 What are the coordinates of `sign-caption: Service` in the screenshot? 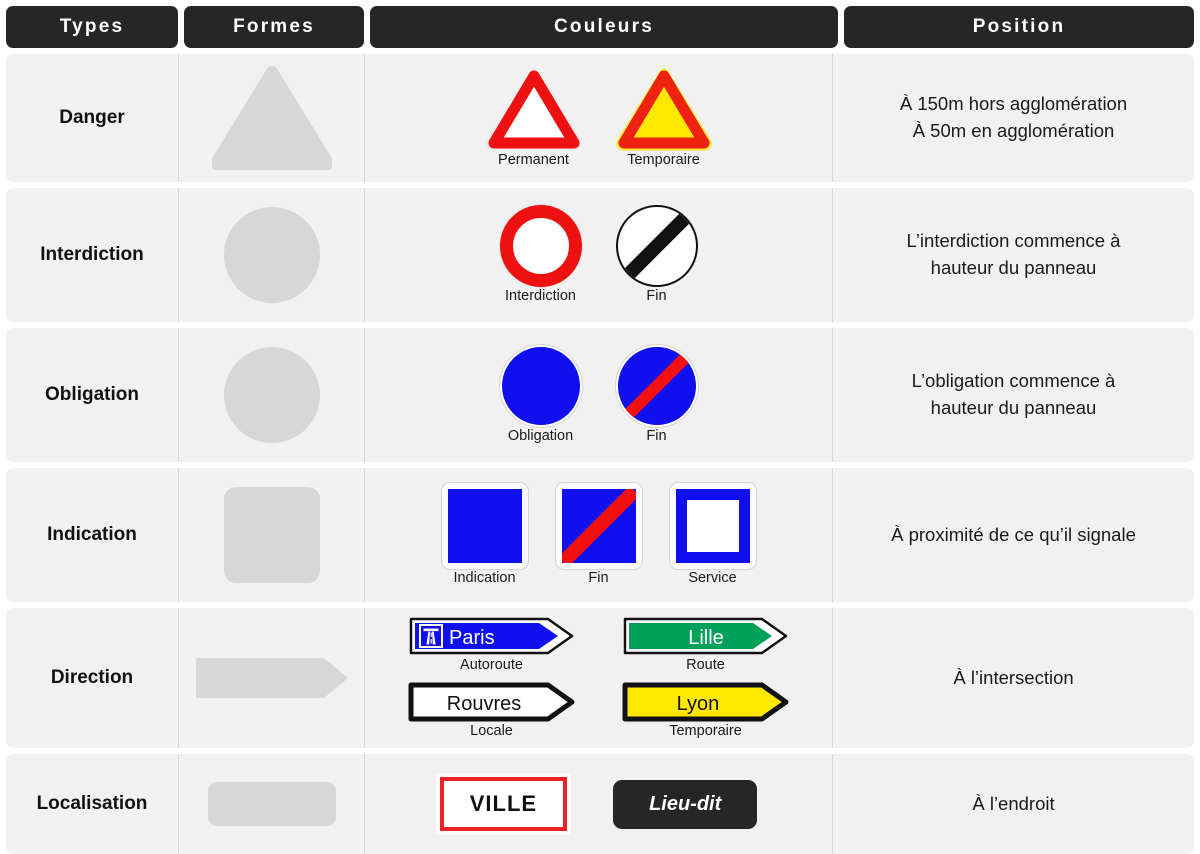 It's located at (712, 578).